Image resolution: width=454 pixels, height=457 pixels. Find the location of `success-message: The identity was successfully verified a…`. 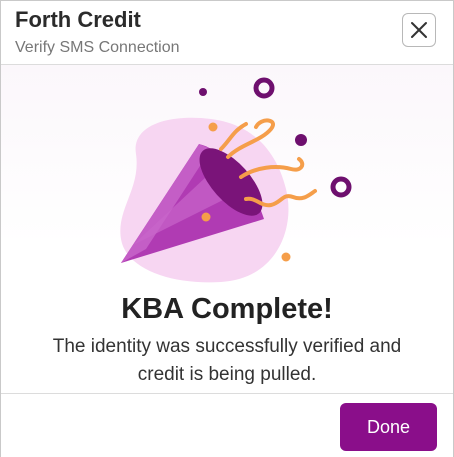

success-message: The identity was successfully verified a… is located at coordinates (227, 361).